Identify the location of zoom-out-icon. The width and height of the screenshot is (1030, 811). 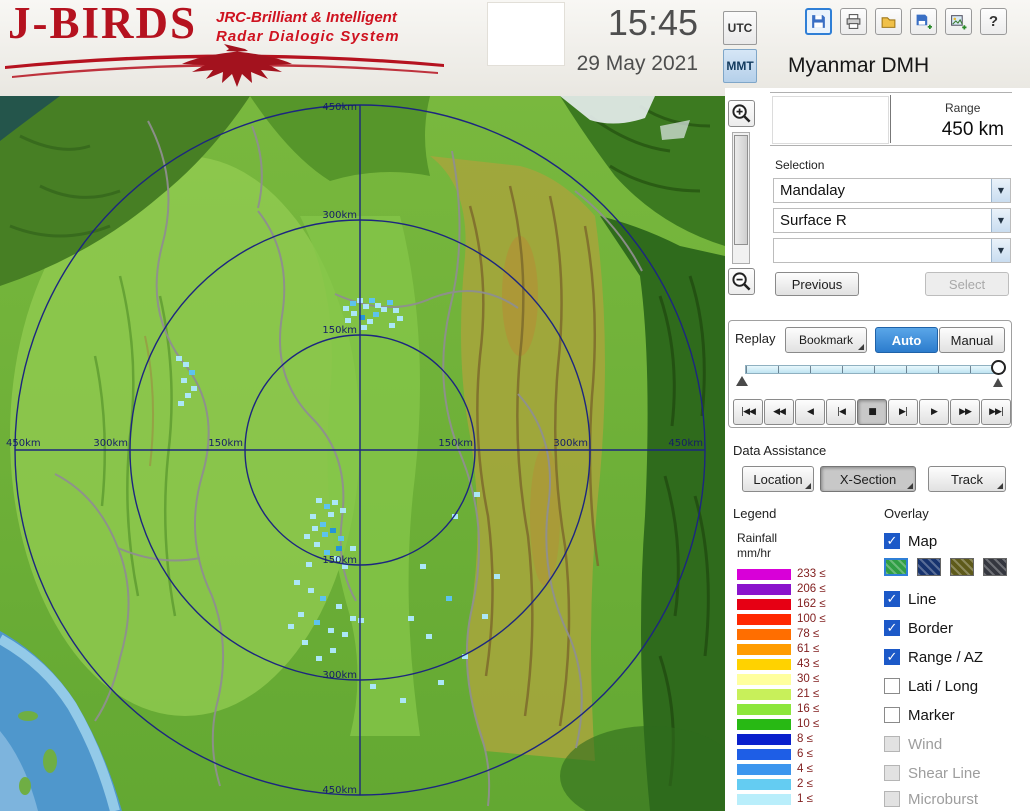
(741, 281).